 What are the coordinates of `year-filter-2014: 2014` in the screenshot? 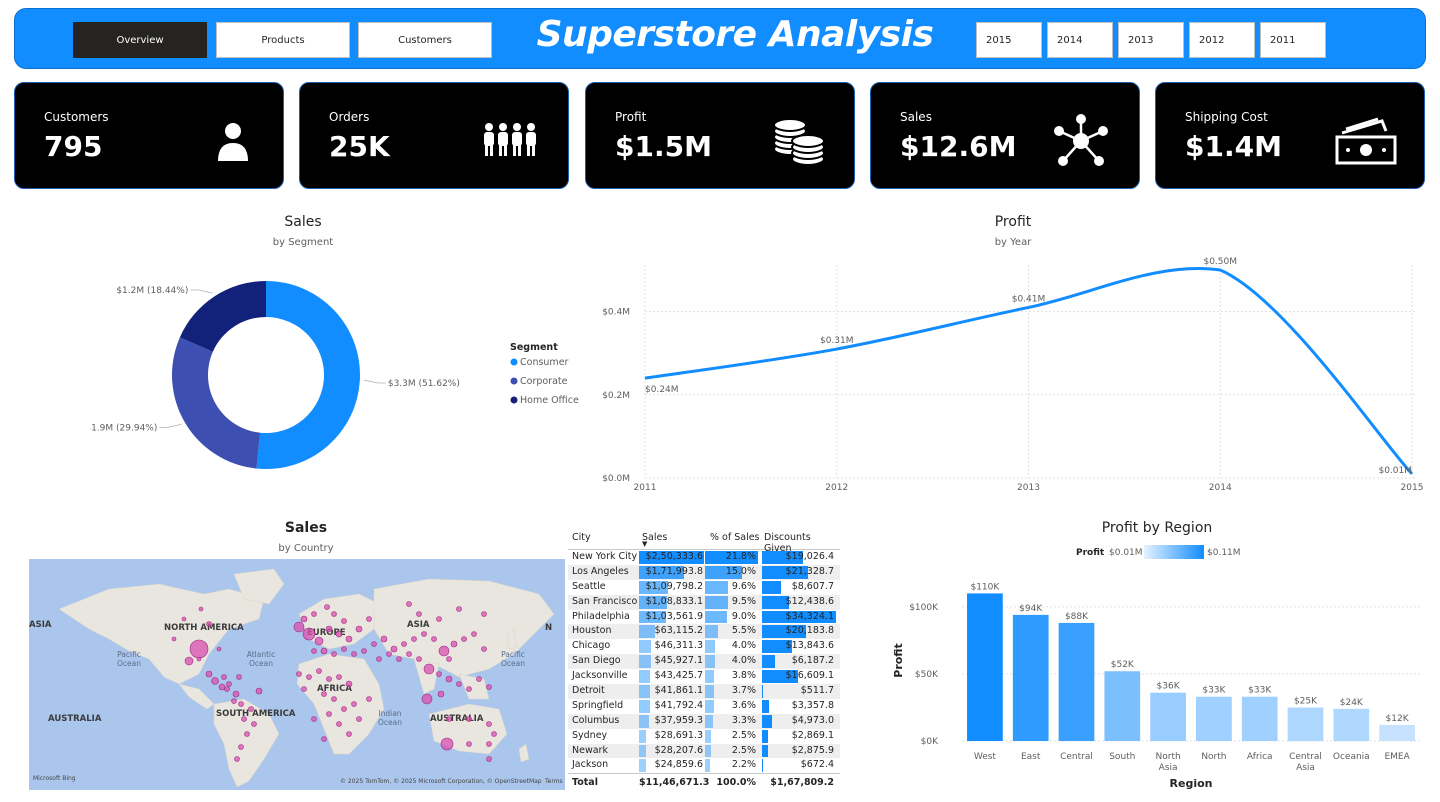 It's located at (1080, 40).